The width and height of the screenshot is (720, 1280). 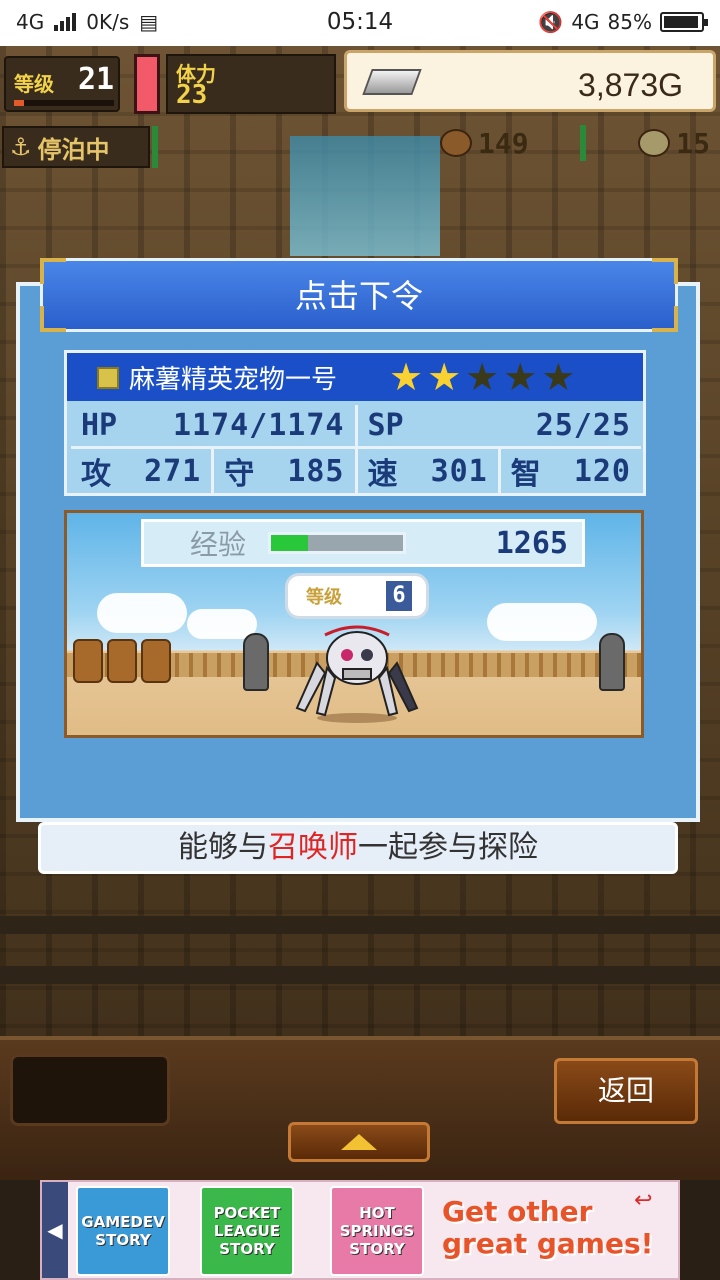 I want to click on exp-progress-track, so click(x=337, y=543).